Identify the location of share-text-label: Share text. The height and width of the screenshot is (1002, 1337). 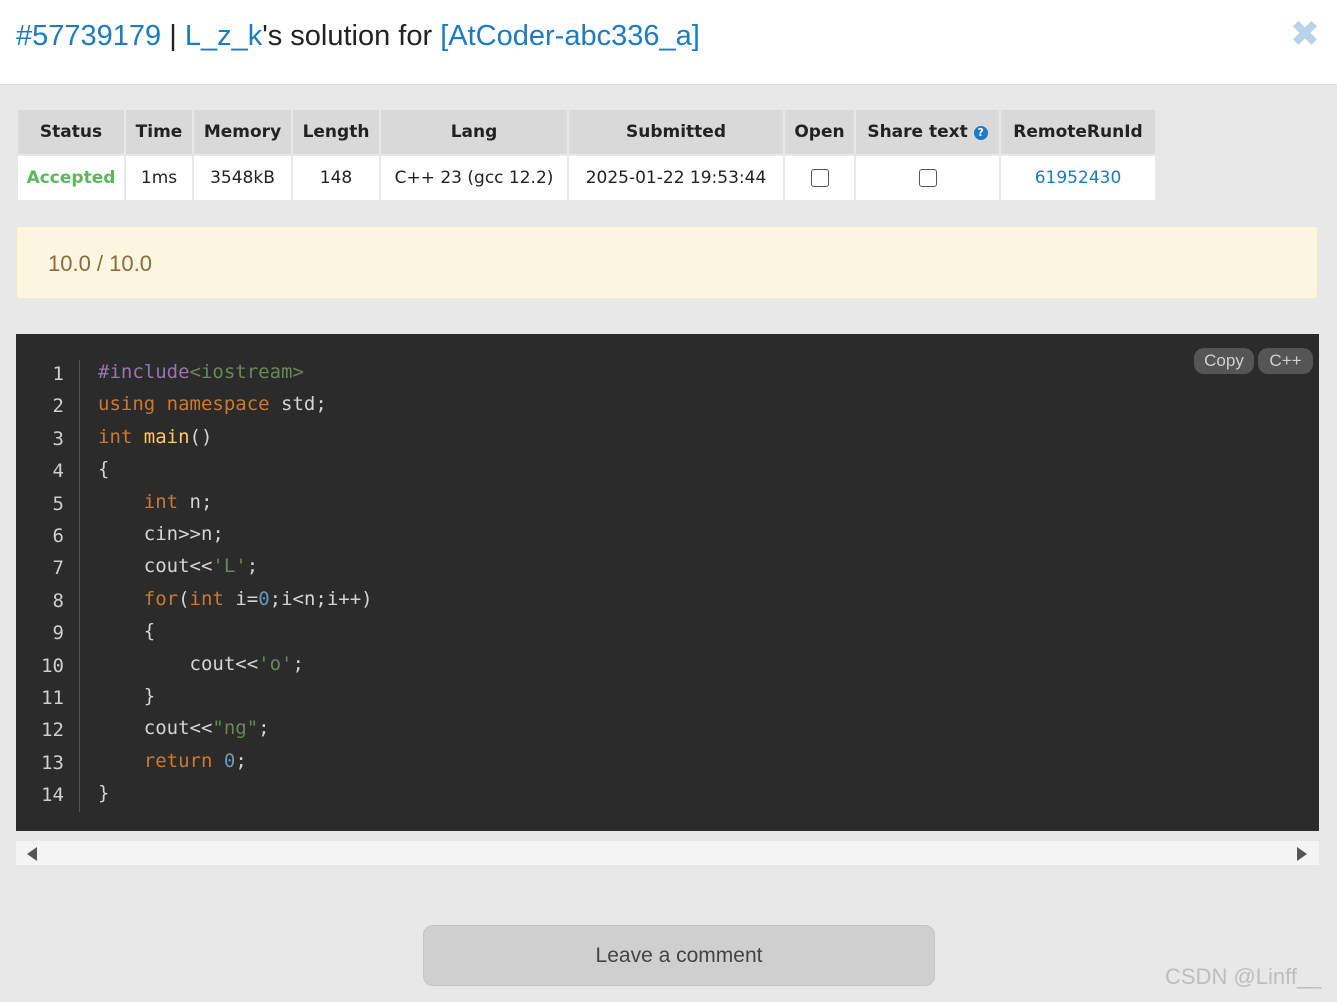
(917, 132).